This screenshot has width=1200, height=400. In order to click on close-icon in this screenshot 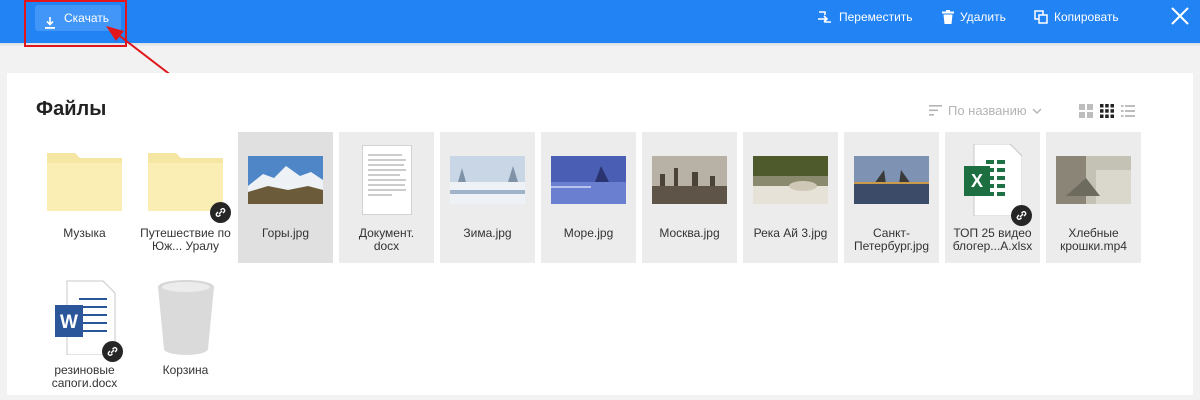, I will do `click(1180, 16)`.